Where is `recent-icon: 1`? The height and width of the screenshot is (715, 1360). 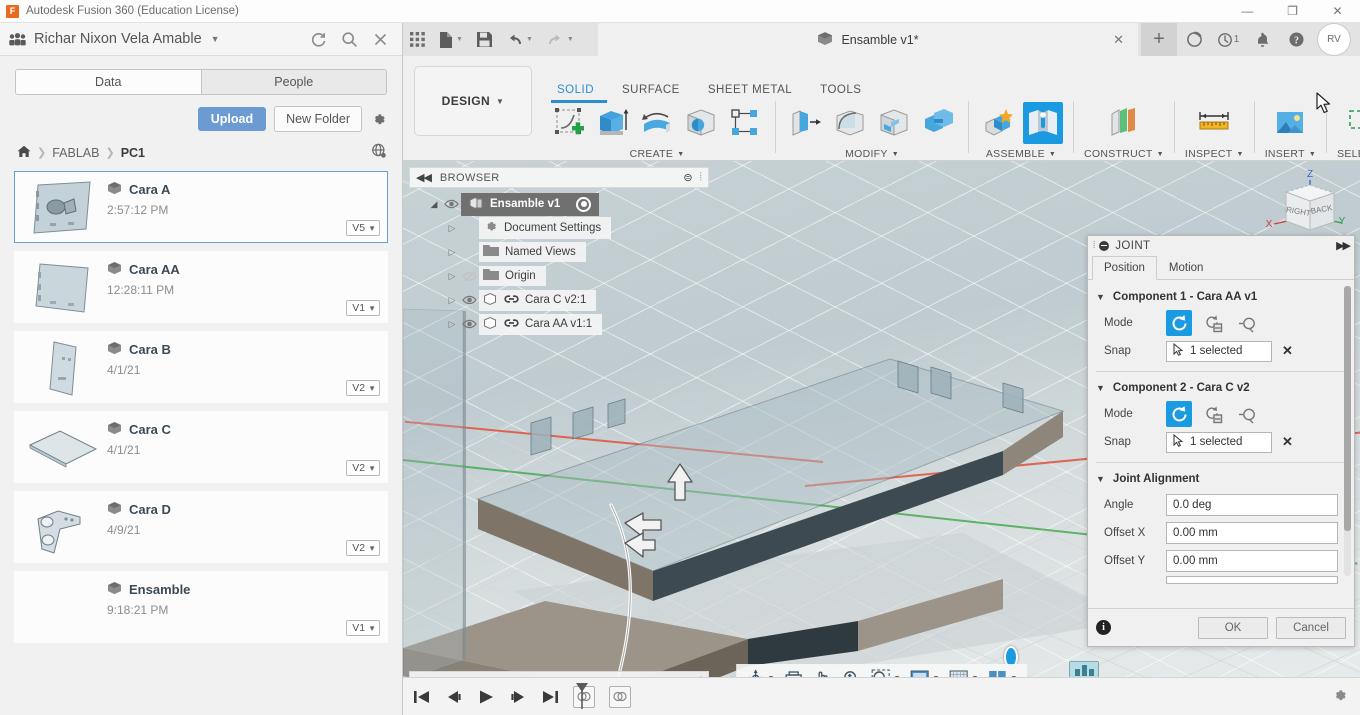
recent-icon: 1 is located at coordinates (1228, 39).